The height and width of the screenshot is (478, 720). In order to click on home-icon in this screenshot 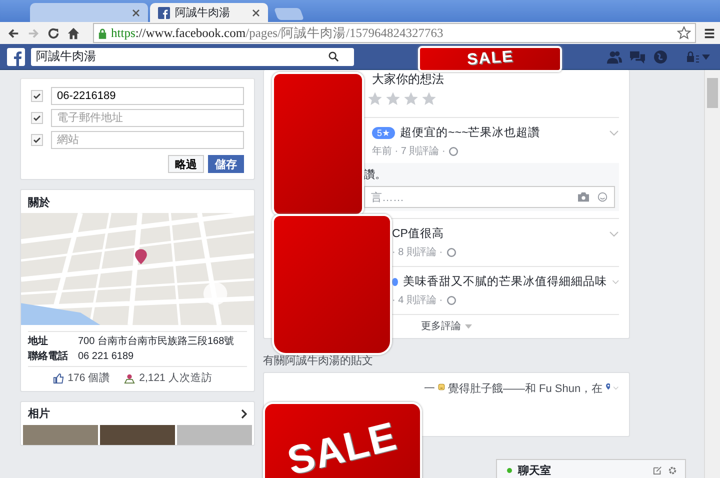, I will do `click(73, 33)`.